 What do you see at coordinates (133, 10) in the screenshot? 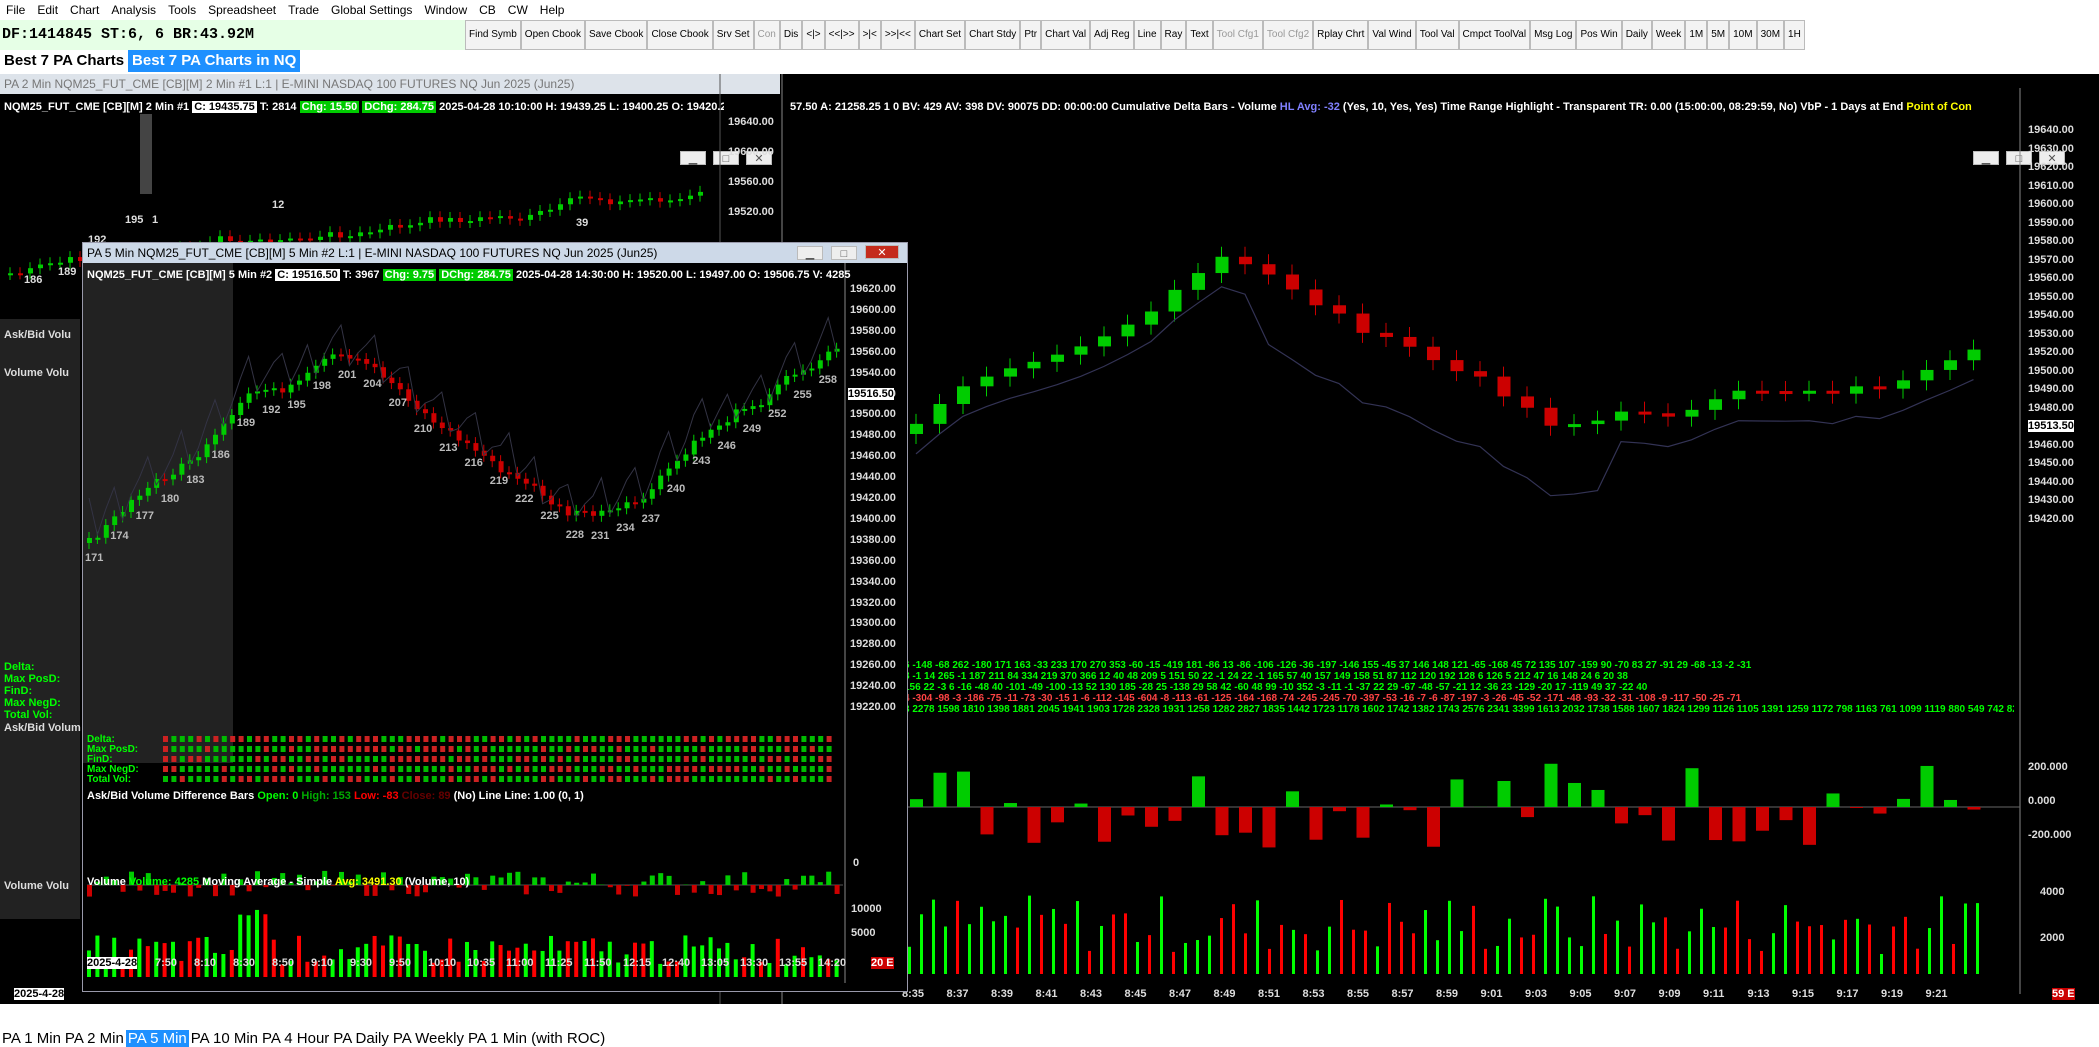
I see `menu-analysis: Analysis` at bounding box center [133, 10].